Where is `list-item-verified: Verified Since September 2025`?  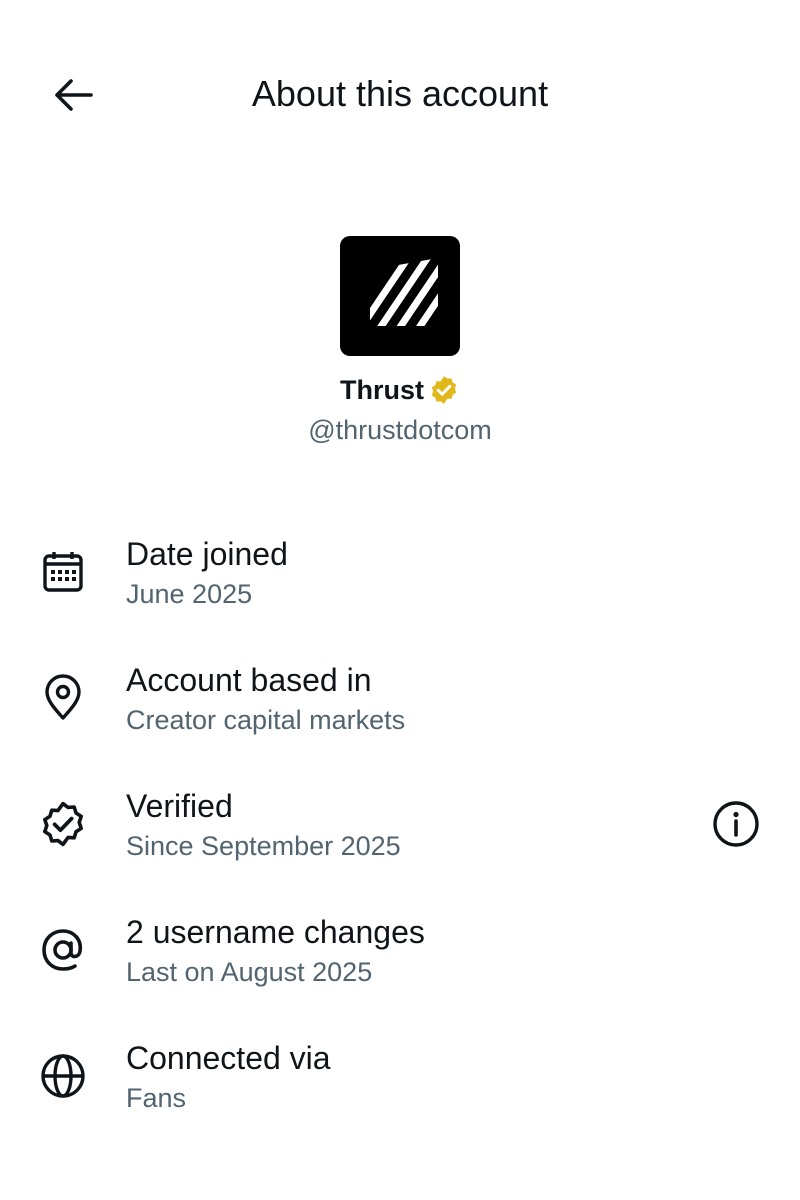 list-item-verified: Verified Since September 2025 is located at coordinates (400, 843).